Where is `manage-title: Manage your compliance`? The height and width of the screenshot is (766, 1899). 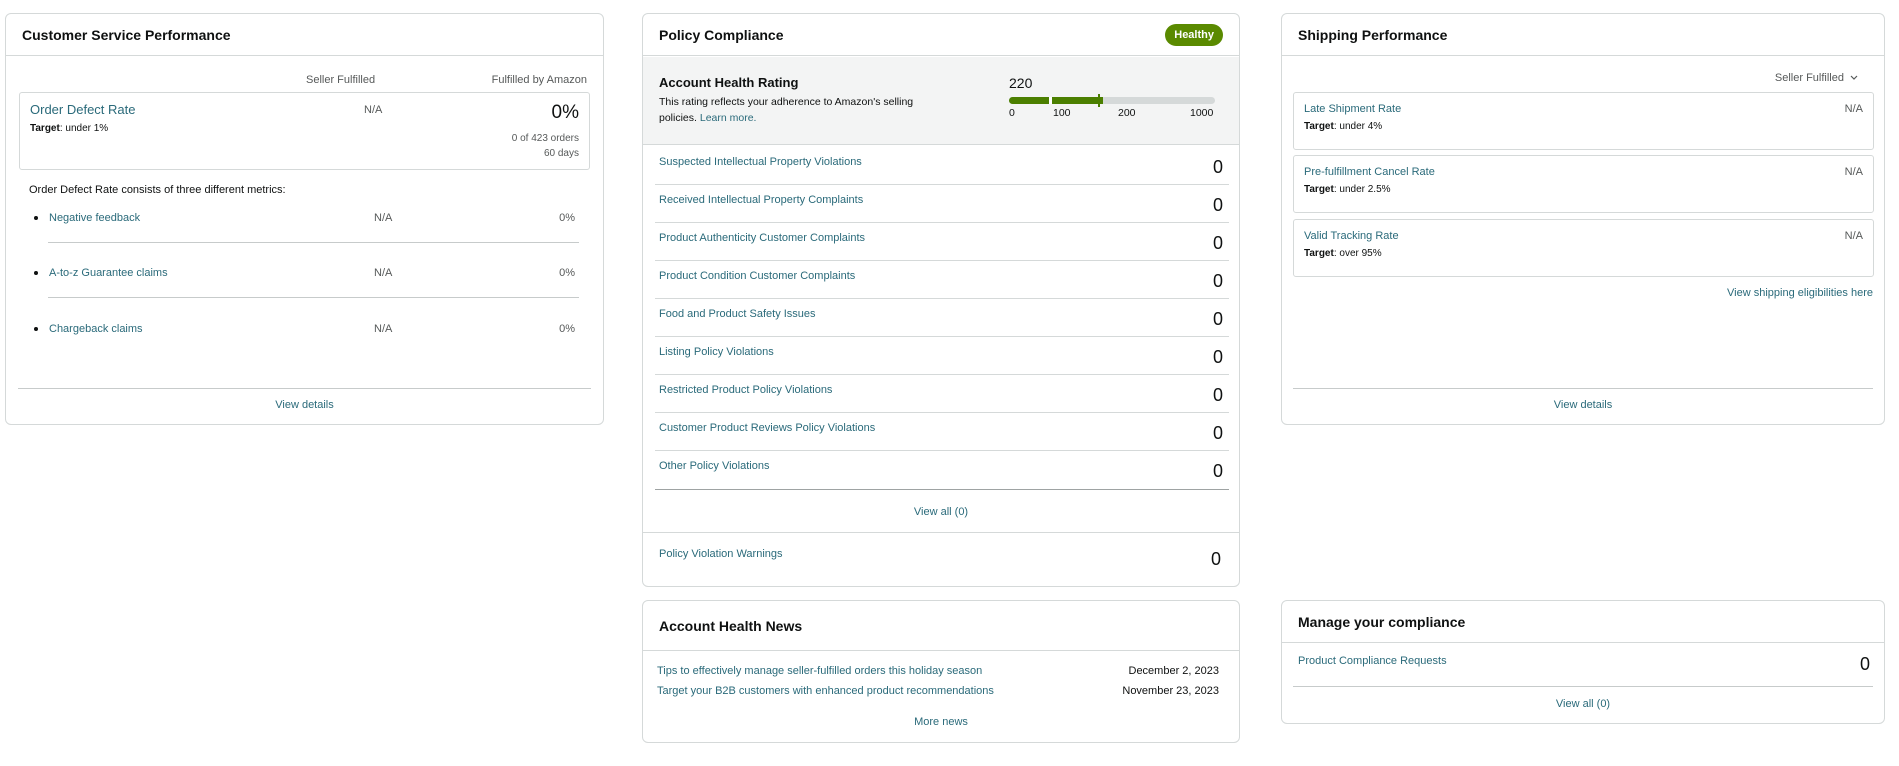
manage-title: Manage your compliance is located at coordinates (1382, 621).